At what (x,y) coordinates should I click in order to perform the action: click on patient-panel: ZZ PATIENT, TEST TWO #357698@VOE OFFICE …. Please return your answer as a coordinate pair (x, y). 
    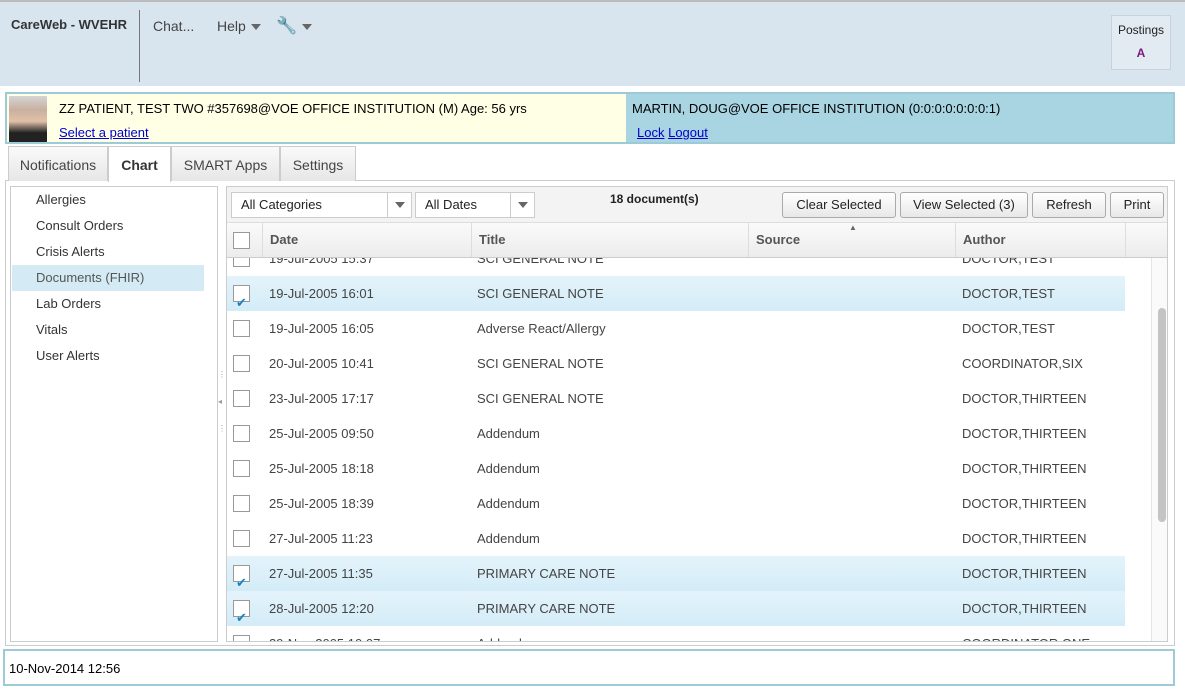
    Looking at the image, I should click on (316, 118).